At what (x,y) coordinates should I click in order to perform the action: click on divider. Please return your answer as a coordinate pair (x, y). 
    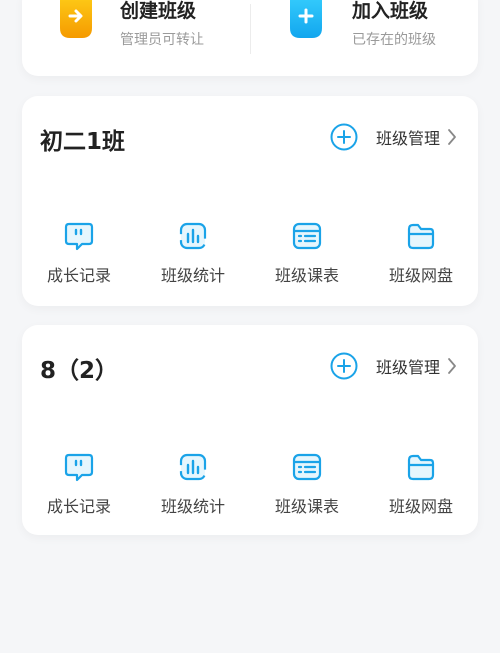
    Looking at the image, I should click on (250, 29).